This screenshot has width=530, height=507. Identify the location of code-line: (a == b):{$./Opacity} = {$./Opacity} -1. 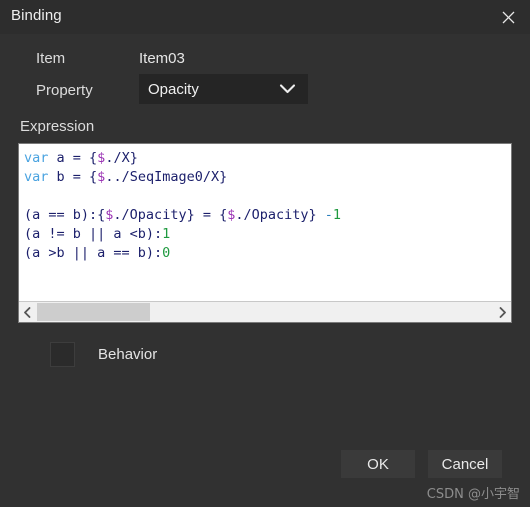
(267, 215).